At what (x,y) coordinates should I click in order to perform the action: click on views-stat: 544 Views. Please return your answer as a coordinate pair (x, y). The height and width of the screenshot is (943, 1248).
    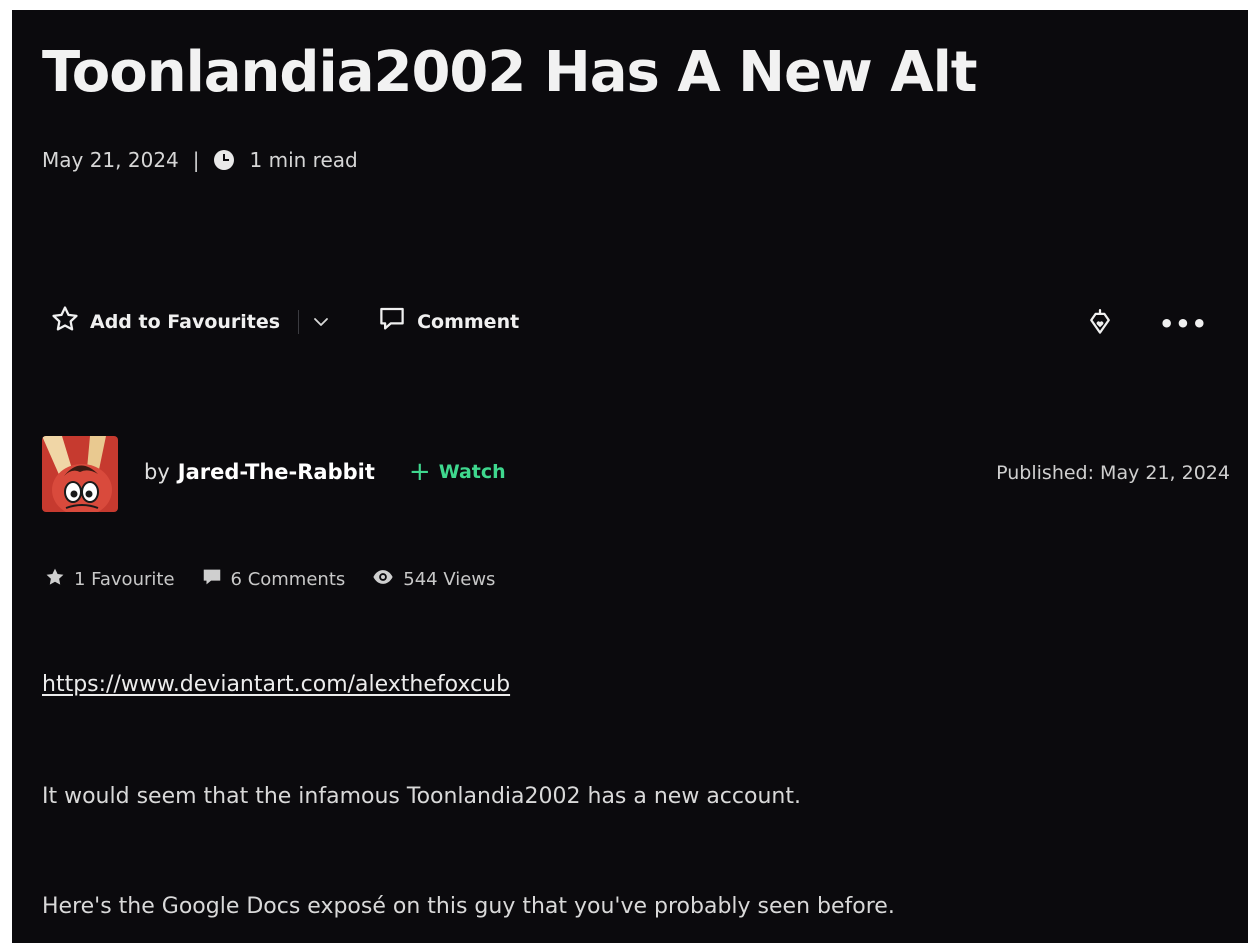
    Looking at the image, I should click on (433, 579).